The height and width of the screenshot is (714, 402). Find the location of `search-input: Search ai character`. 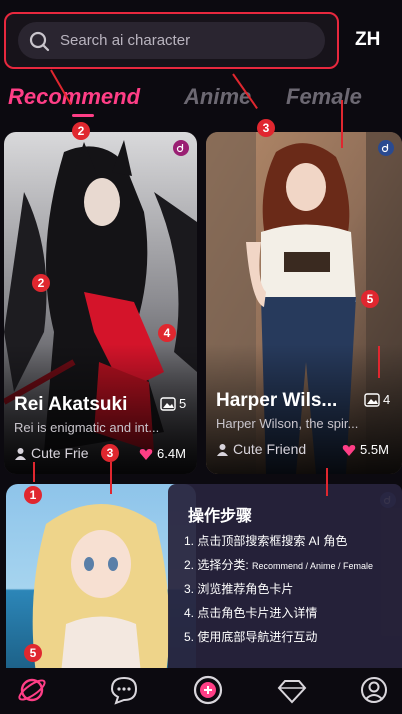

search-input: Search ai character is located at coordinates (171, 40).